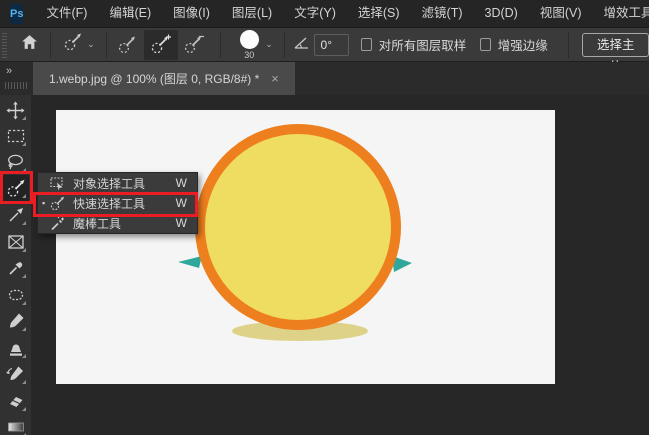 The width and height of the screenshot is (649, 435). I want to click on brush-subtract-selection-icon, so click(195, 44).